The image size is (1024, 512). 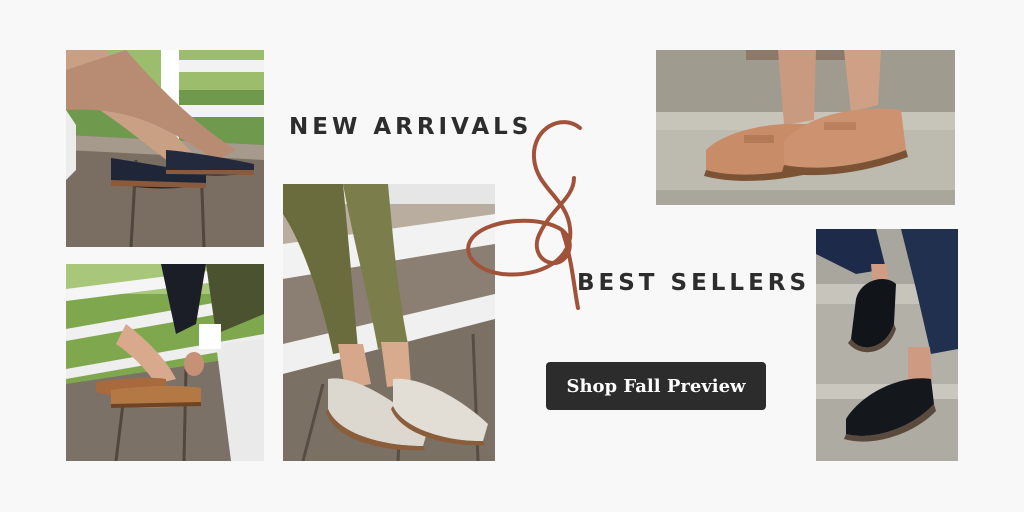 I want to click on product-photo-navy-flats, so click(x=165, y=148).